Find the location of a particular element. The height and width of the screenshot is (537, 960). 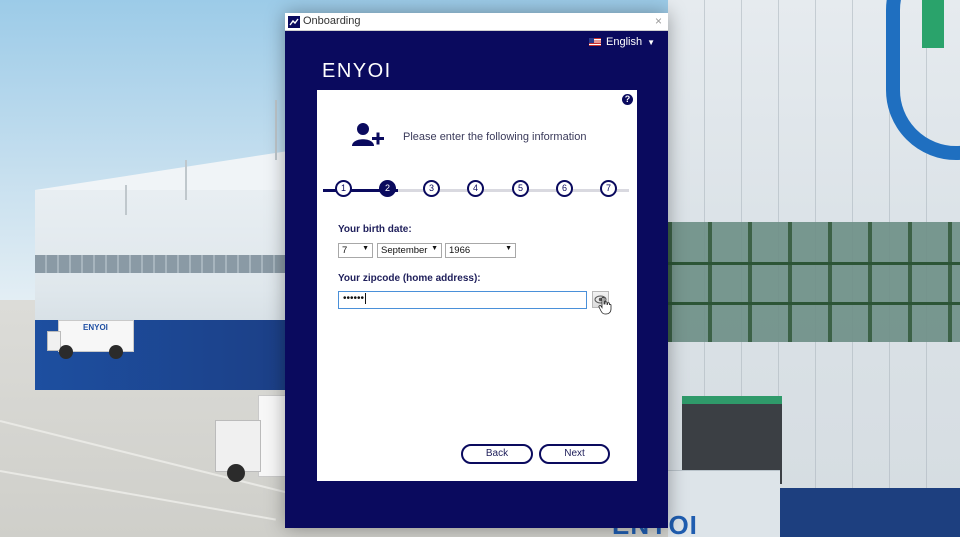

help-icon: ? is located at coordinates (627, 99).